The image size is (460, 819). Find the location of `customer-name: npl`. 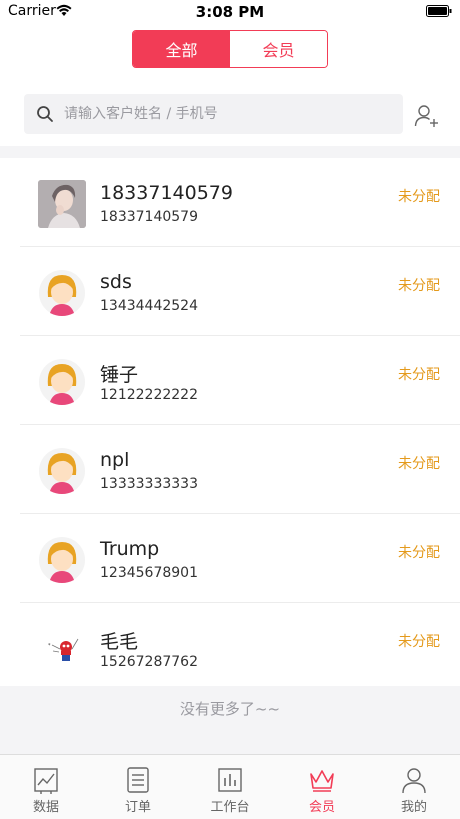

customer-name: npl is located at coordinates (115, 460).